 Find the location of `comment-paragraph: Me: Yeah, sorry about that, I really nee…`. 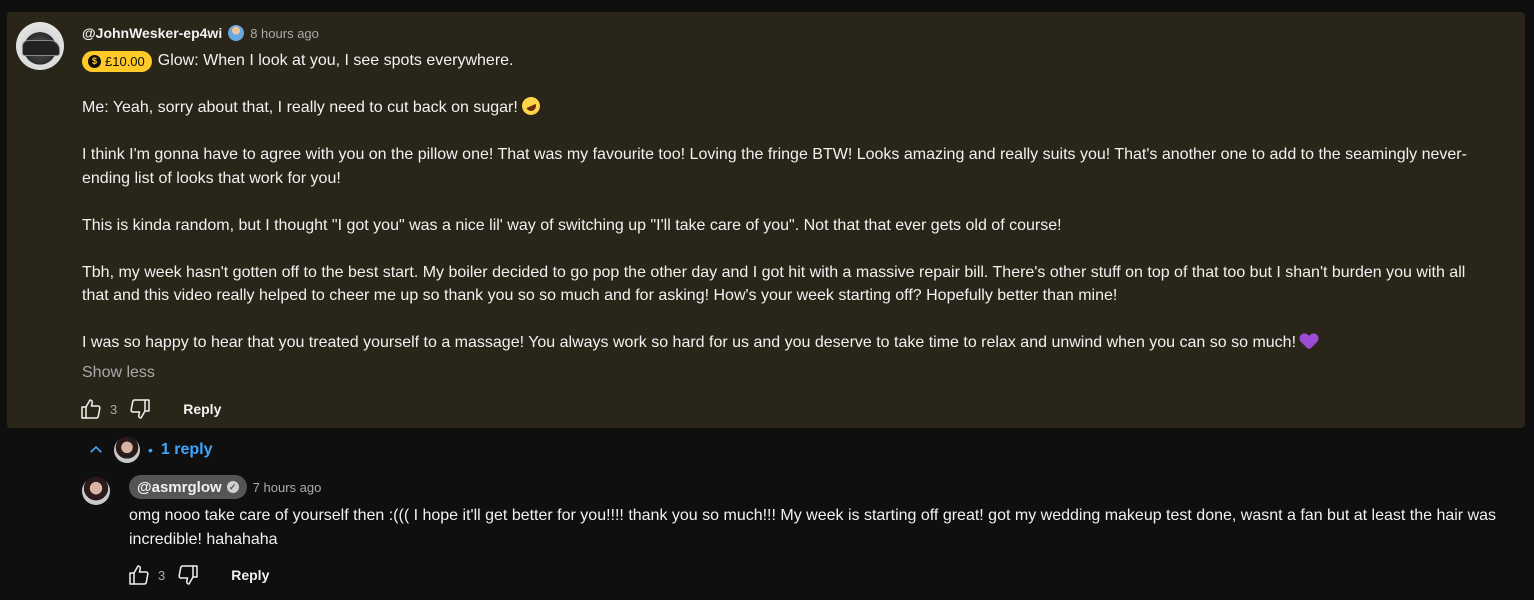

comment-paragraph: Me: Yeah, sorry about that, I really nee… is located at coordinates (777, 107).